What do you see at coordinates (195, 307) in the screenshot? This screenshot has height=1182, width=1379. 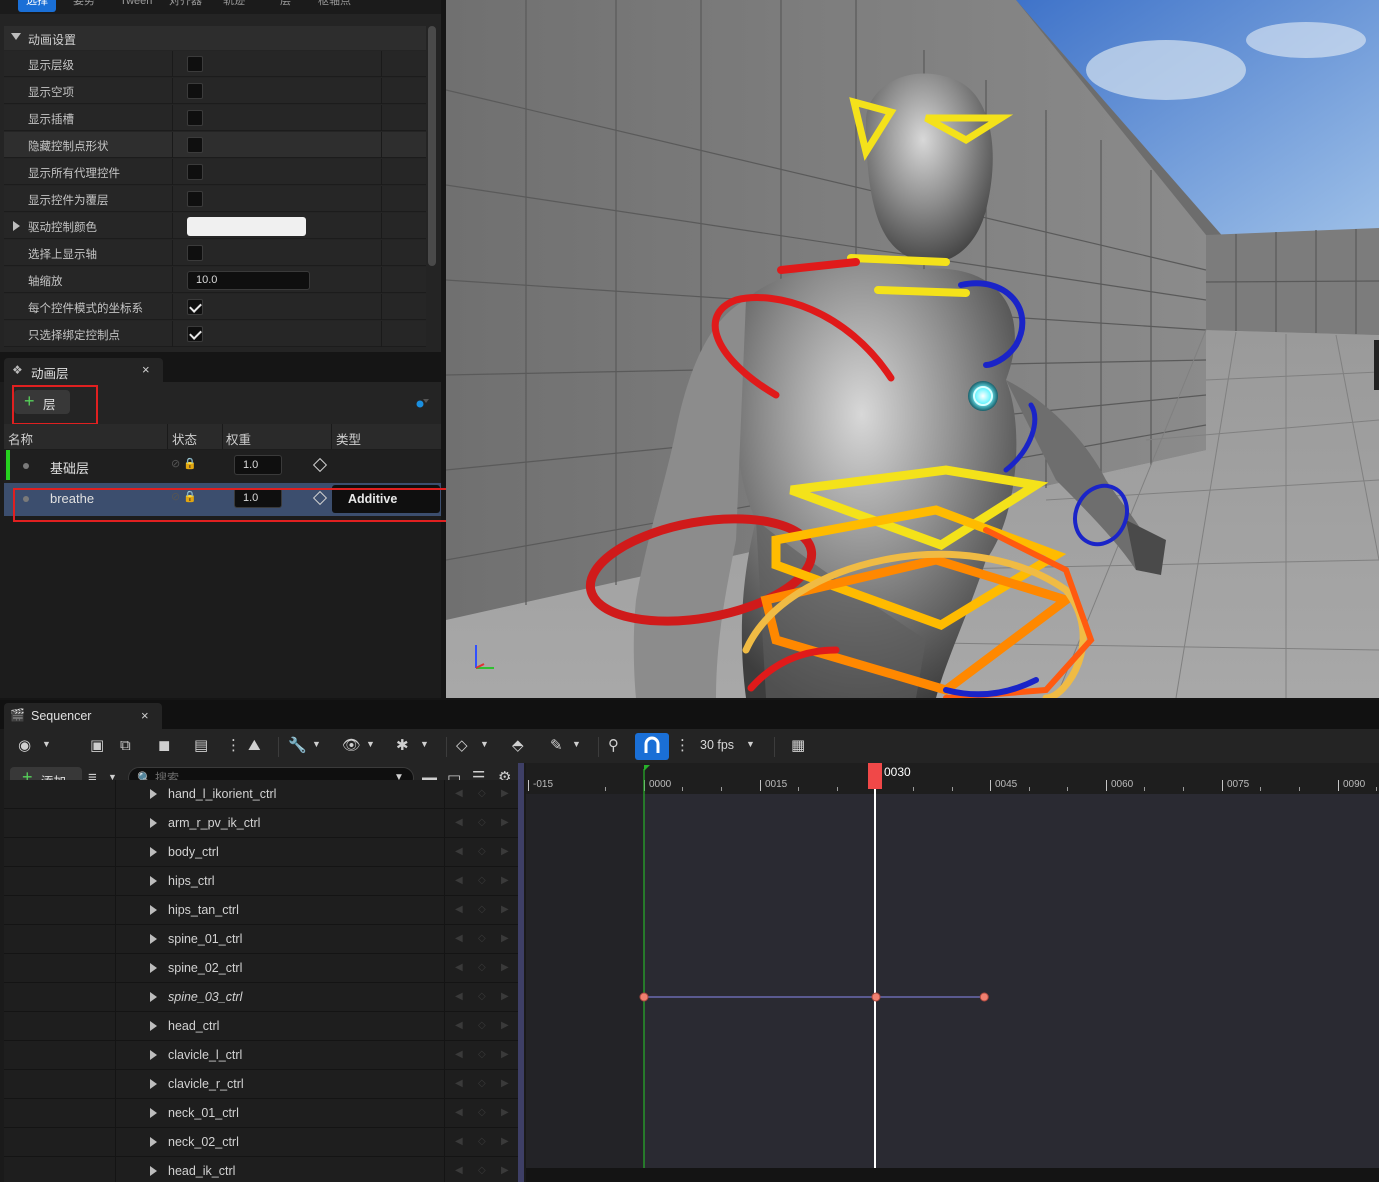 I see `coord-system-checkbox` at bounding box center [195, 307].